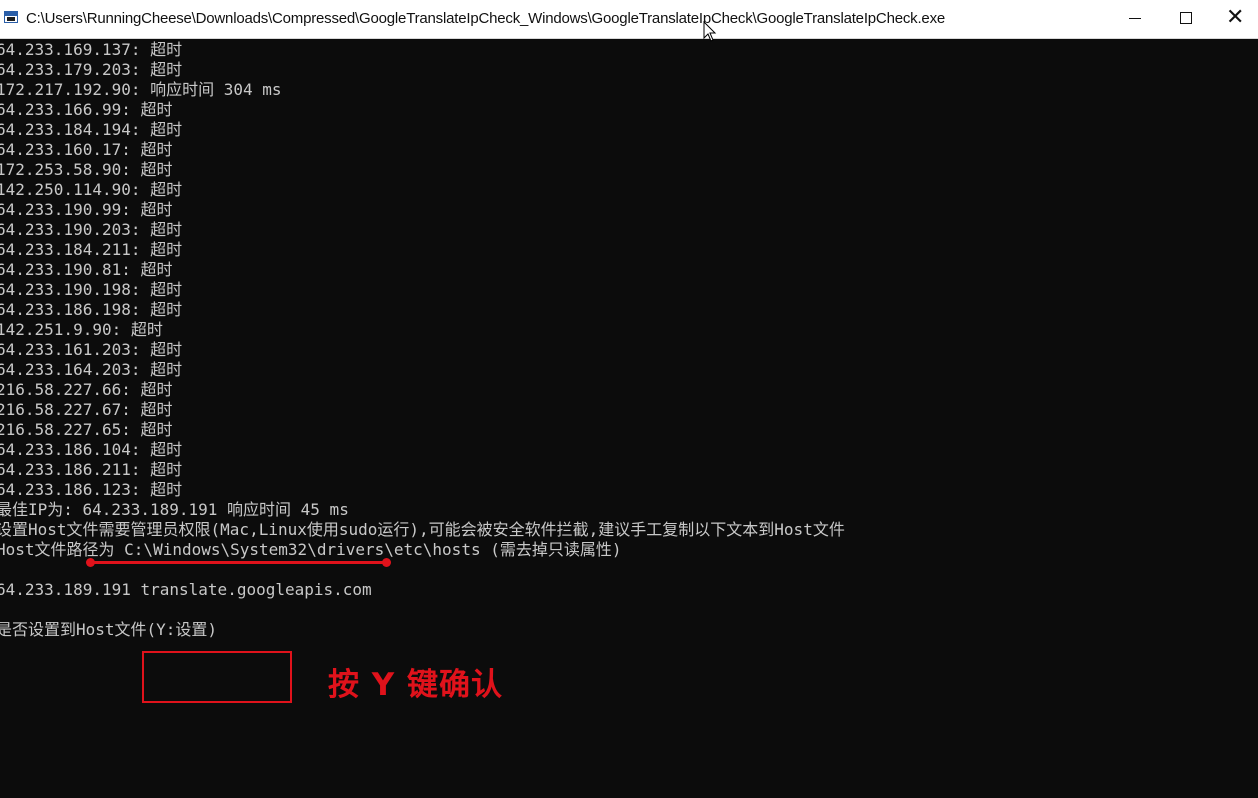  What do you see at coordinates (174, 509) in the screenshot?
I see `console-line: 最佳IP为: 64.233.189.191 响应时间 45 ms` at bounding box center [174, 509].